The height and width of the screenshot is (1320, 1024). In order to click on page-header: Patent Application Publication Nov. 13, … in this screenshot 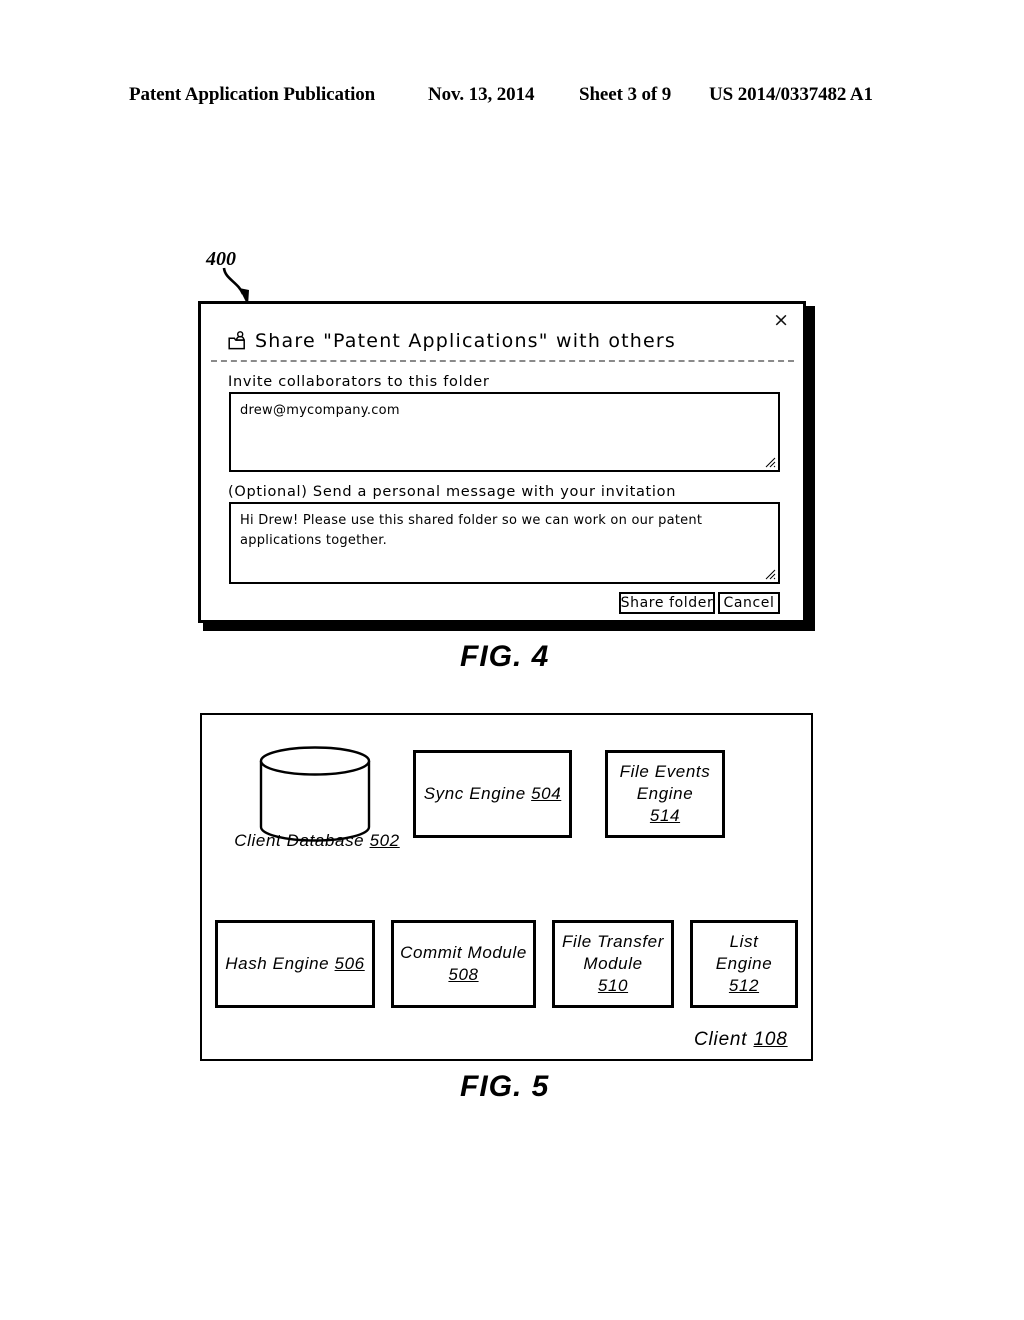, I will do `click(512, 99)`.